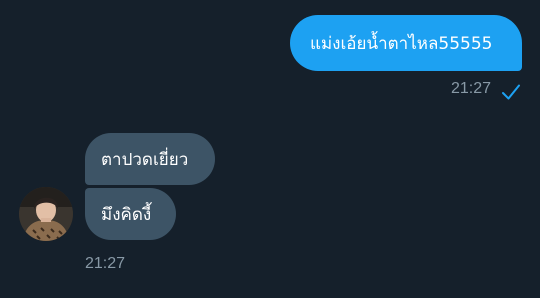 The height and width of the screenshot is (298, 540). I want to click on message-text: แม่งเอ้ยน้ำตาไหล55555, so click(401, 43).